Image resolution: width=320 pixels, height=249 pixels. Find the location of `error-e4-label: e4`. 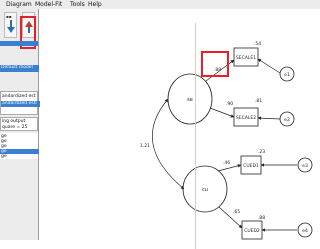

error-e4-label: e4 is located at coordinates (305, 231).